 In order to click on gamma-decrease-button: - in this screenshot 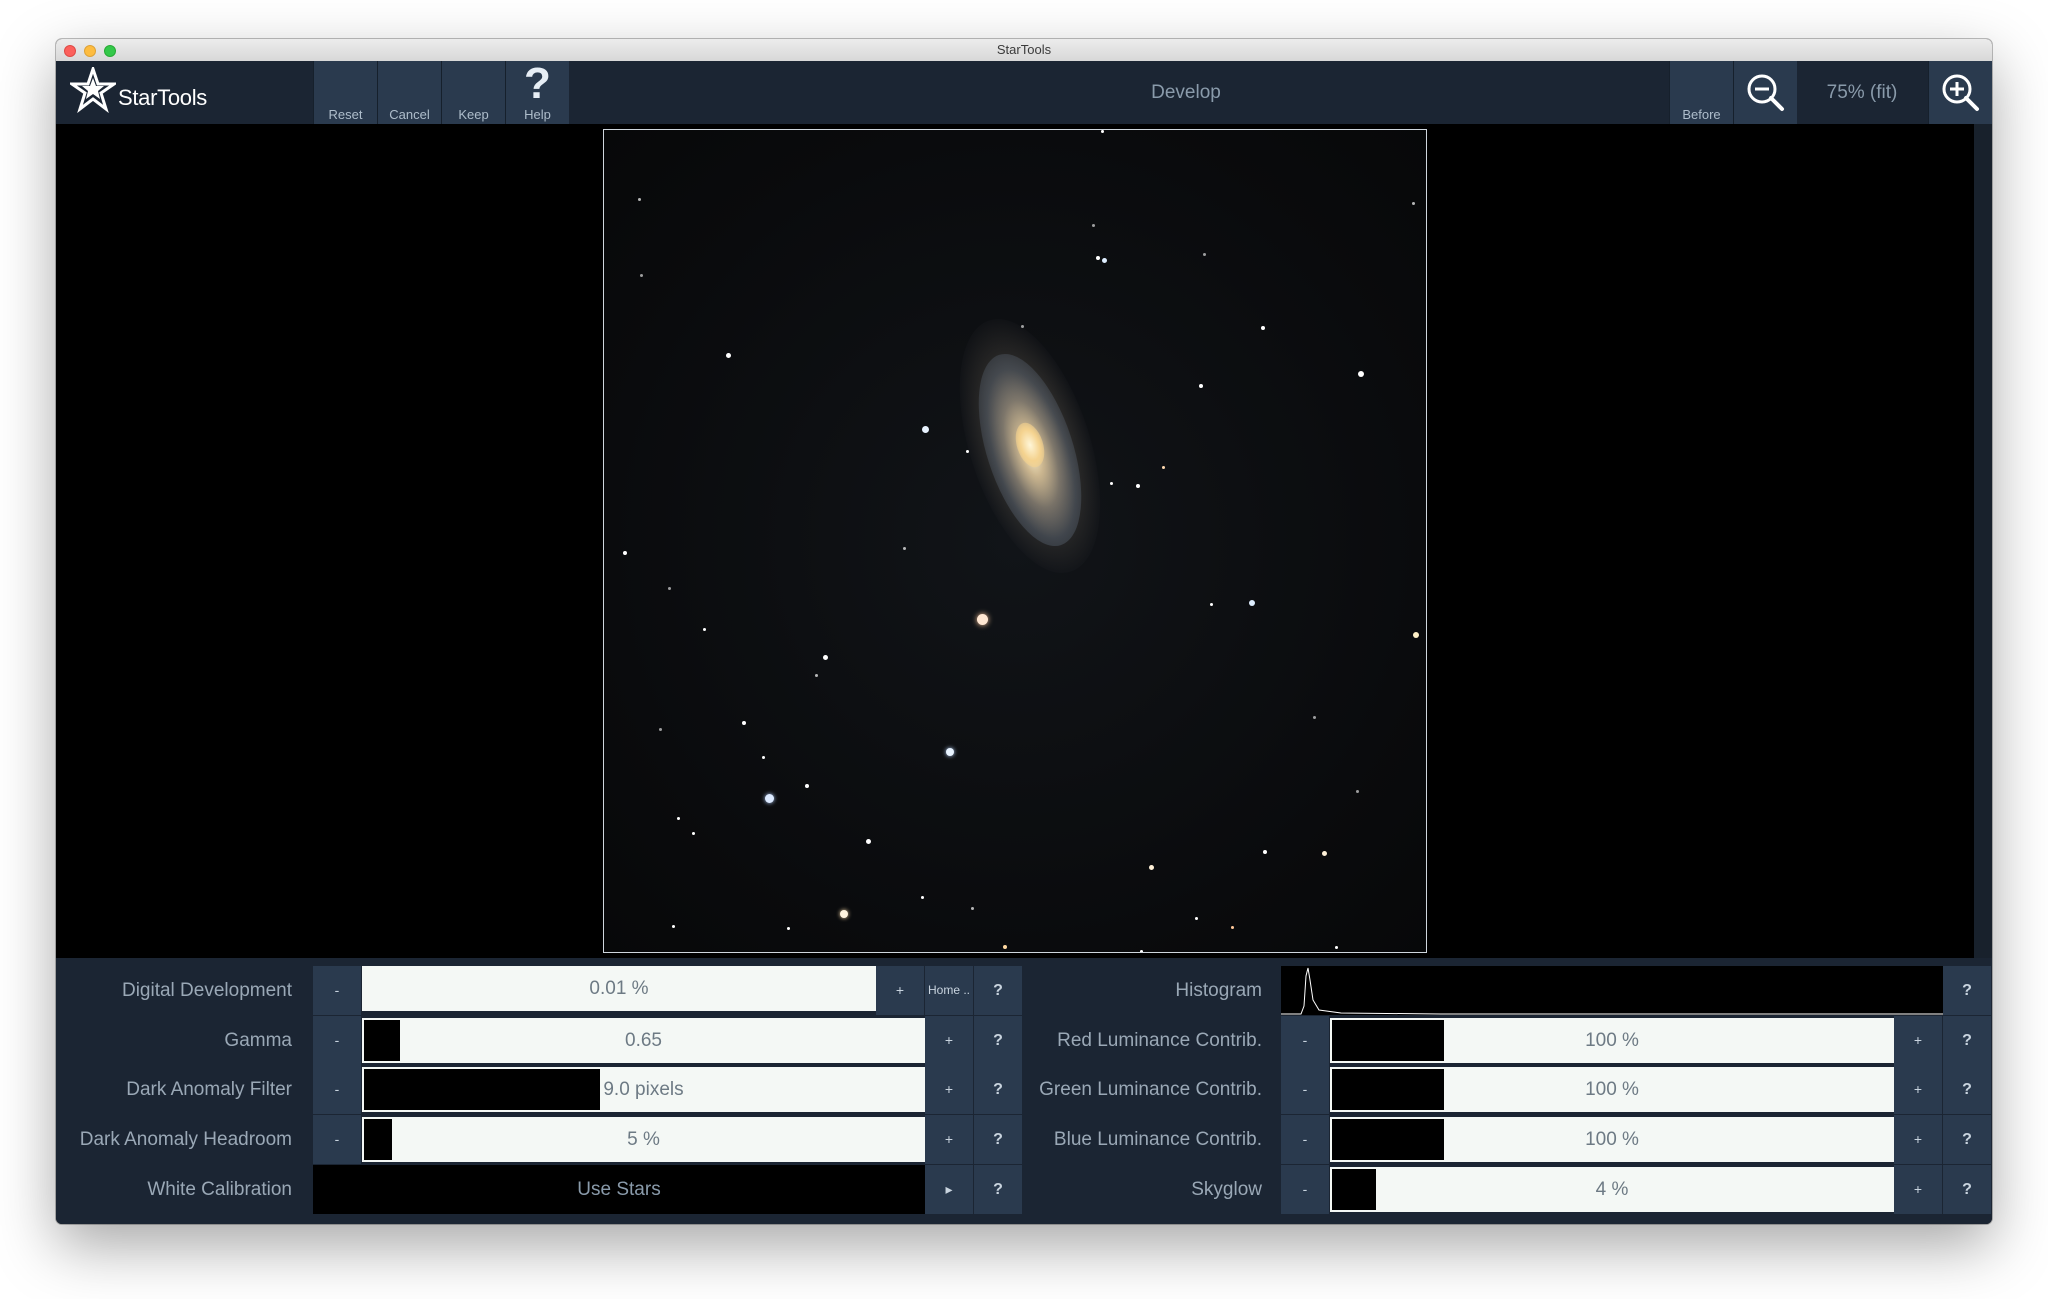, I will do `click(337, 1040)`.